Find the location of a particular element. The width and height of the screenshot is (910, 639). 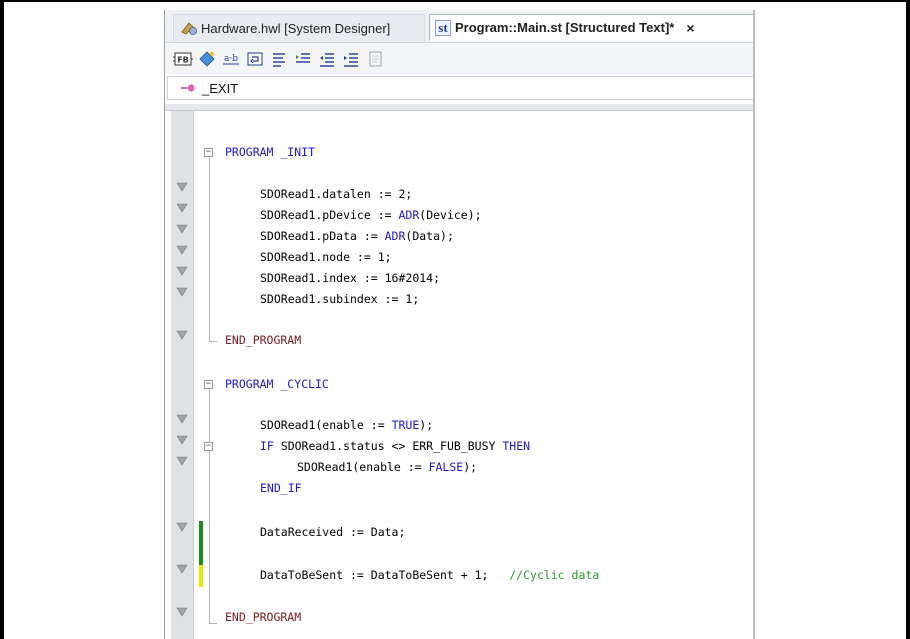

code-line: SDORead1(enable := FALSE); is located at coordinates (387, 467).